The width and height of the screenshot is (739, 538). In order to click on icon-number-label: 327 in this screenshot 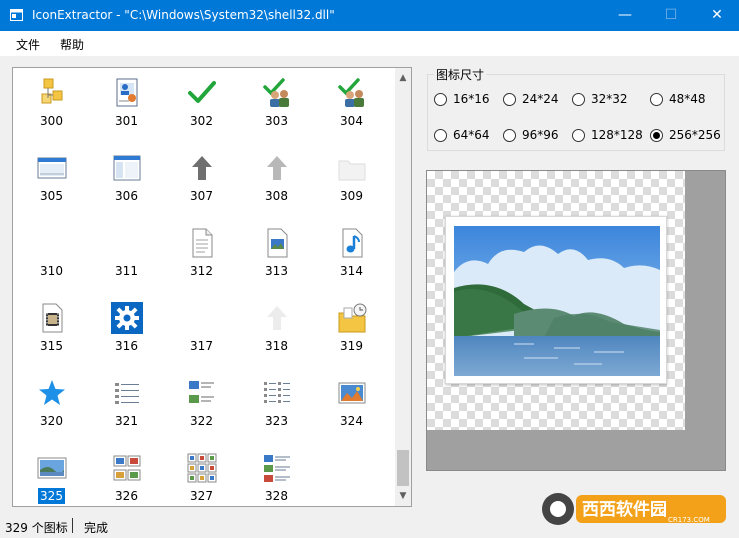, I will do `click(201, 496)`.